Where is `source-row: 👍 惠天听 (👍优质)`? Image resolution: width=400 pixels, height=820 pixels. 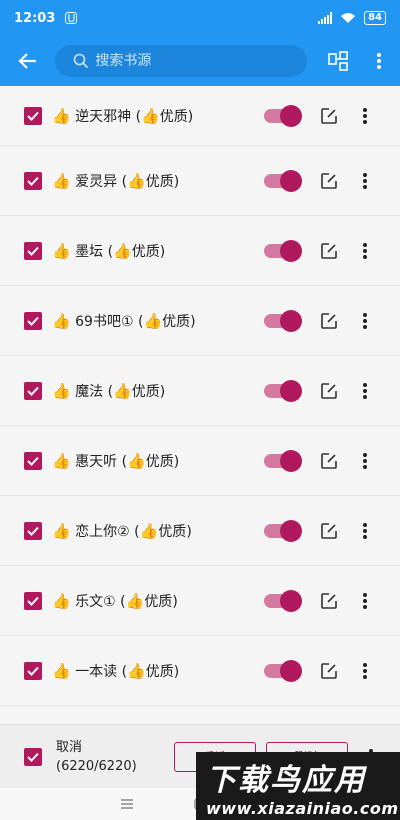
source-row: 👍 惠天听 (👍优质) is located at coordinates (200, 461).